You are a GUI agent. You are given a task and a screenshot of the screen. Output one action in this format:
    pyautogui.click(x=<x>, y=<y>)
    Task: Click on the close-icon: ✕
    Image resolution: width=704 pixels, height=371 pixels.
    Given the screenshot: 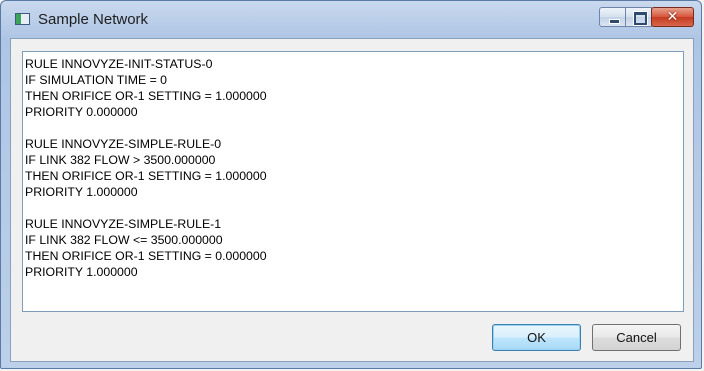 What is the action you would take?
    pyautogui.click(x=672, y=17)
    